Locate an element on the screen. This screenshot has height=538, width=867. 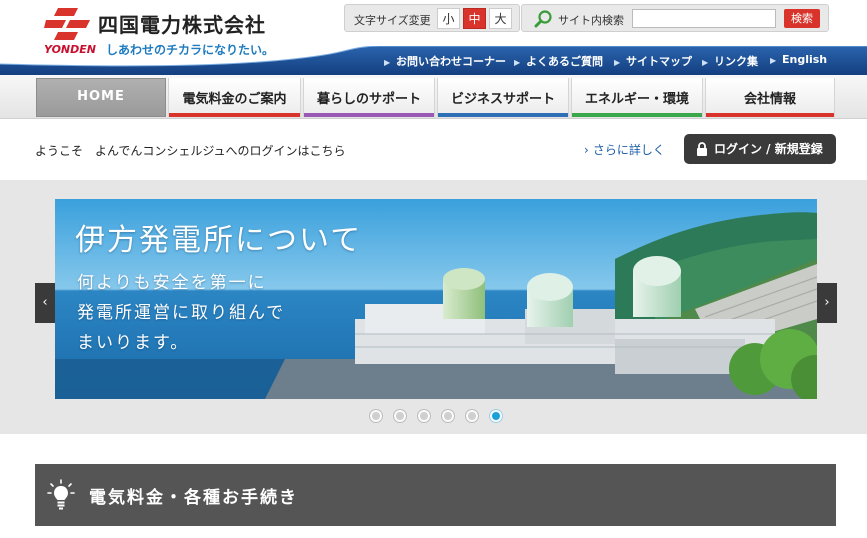
util-link-label: English is located at coordinates (805, 59).